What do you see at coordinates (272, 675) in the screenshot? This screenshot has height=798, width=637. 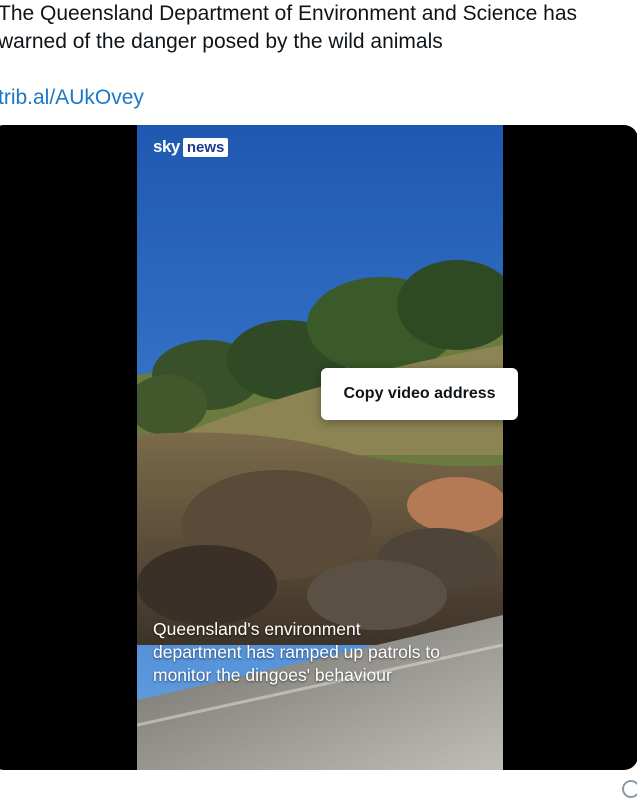 I see `caption-line-3: monitor the dingoes' behaviour` at bounding box center [272, 675].